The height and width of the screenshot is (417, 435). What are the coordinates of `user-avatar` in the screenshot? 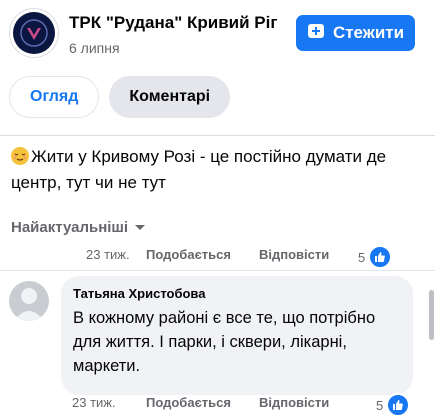 It's located at (29, 301).